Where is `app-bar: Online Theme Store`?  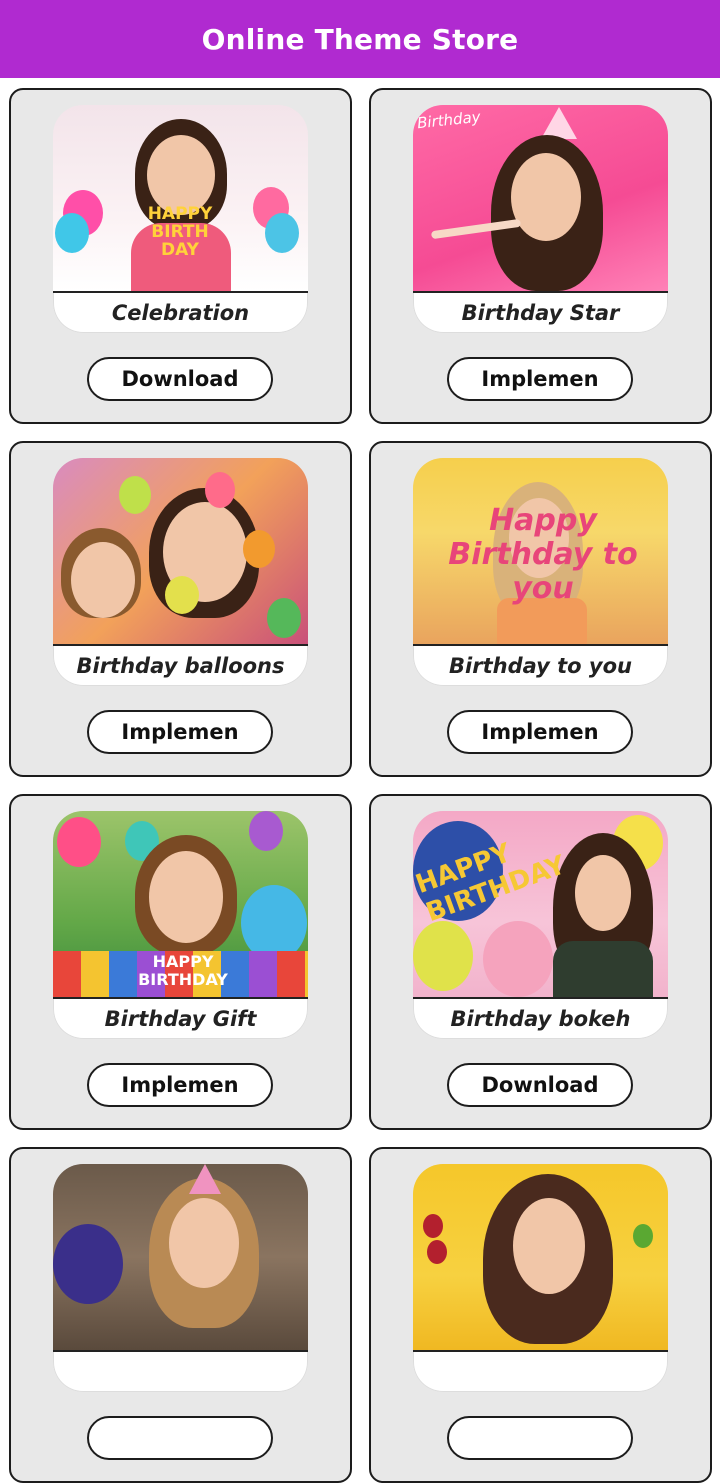 app-bar: Online Theme Store is located at coordinates (360, 39).